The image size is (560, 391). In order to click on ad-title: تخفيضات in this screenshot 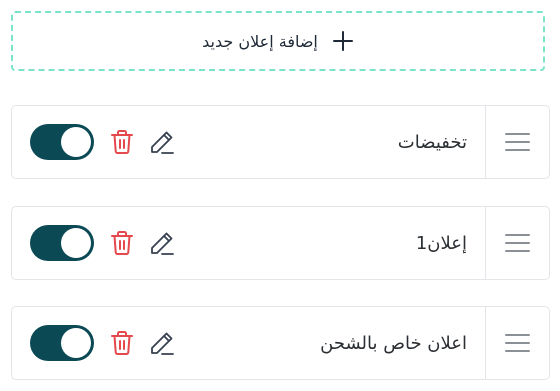, I will do `click(432, 142)`.